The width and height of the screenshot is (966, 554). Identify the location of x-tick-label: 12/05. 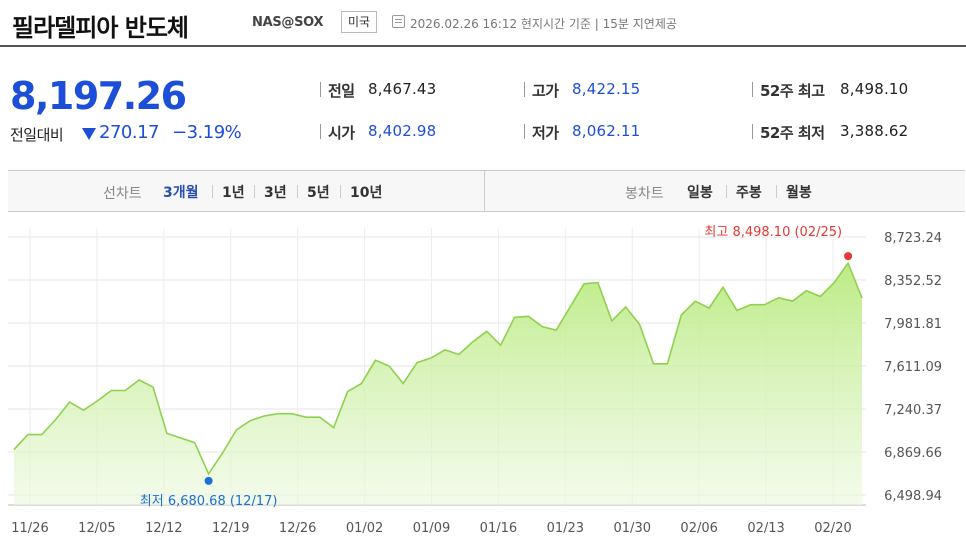
(96, 528).